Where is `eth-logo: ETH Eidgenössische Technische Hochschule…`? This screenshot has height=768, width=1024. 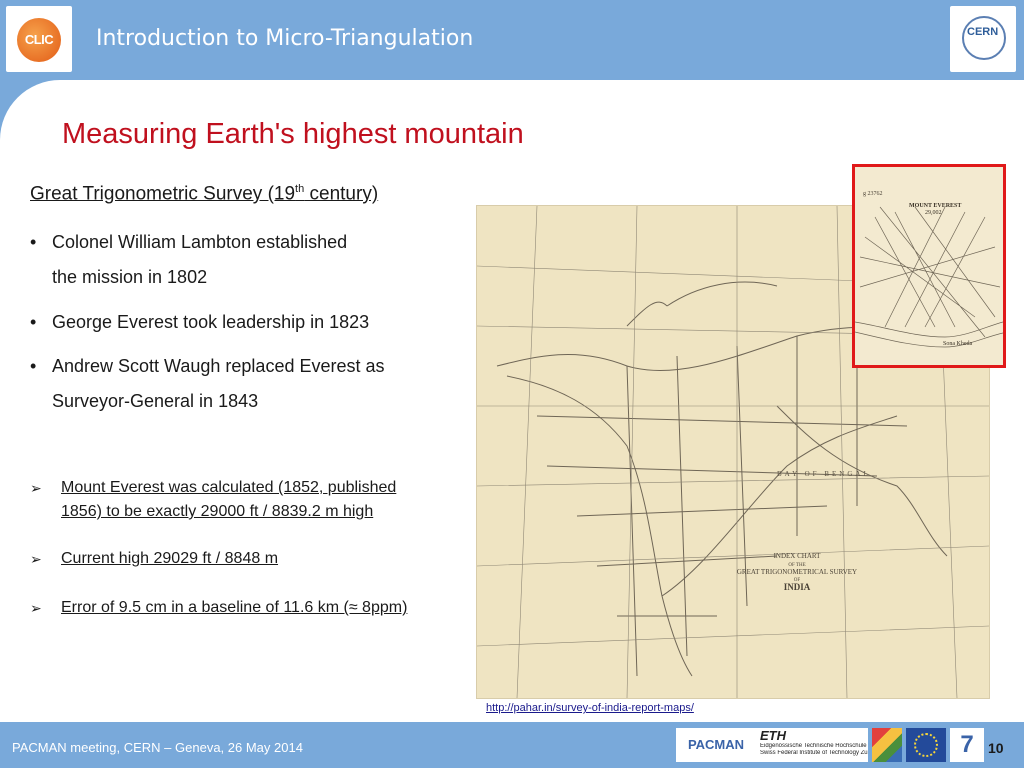 eth-logo: ETH Eidgenössische Technische Hochschule… is located at coordinates (812, 745).